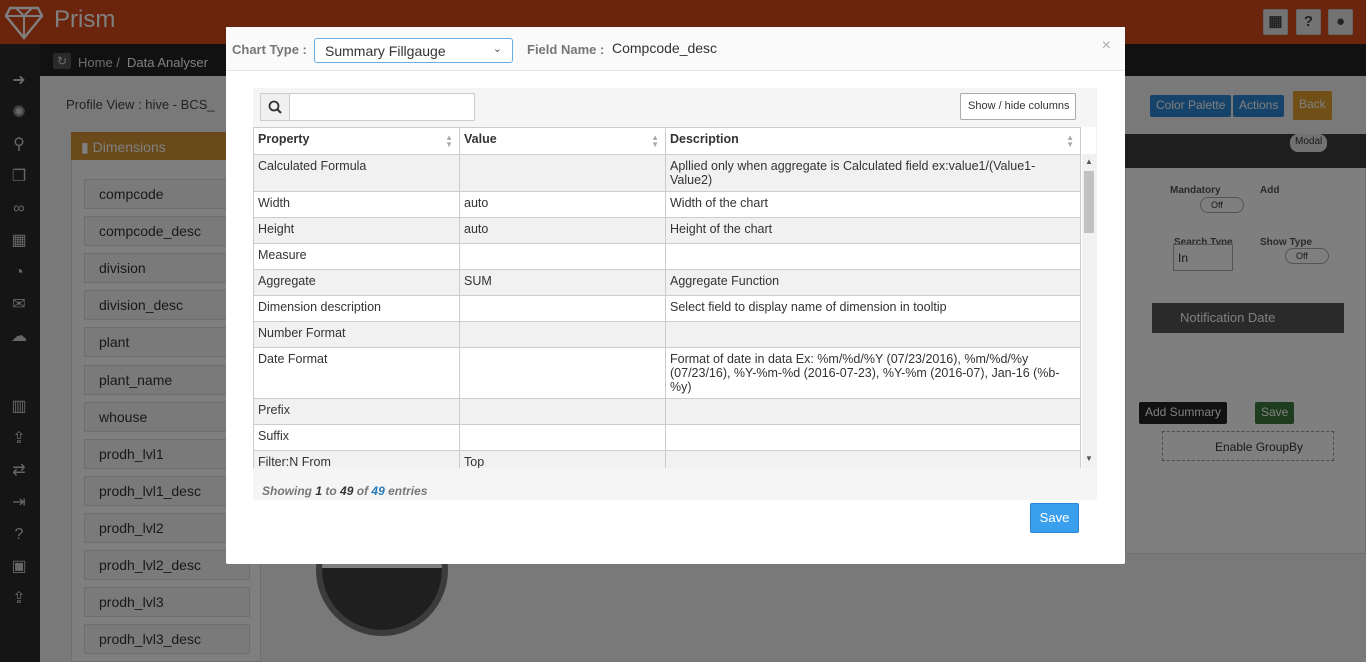  I want to click on table-row: Suffix, so click(667, 437).